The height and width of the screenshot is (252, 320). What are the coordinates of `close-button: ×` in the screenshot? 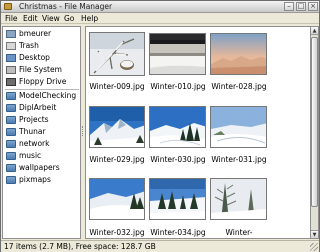 It's located at (313, 6).